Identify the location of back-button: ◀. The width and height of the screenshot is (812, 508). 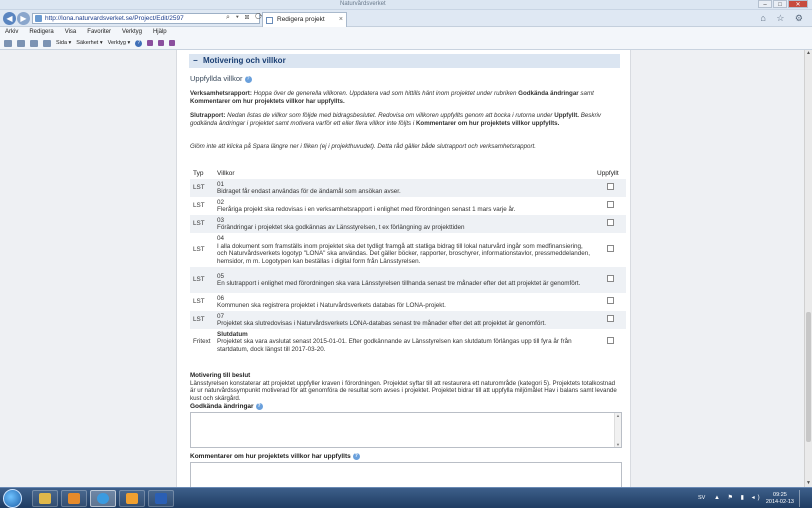
(9, 18).